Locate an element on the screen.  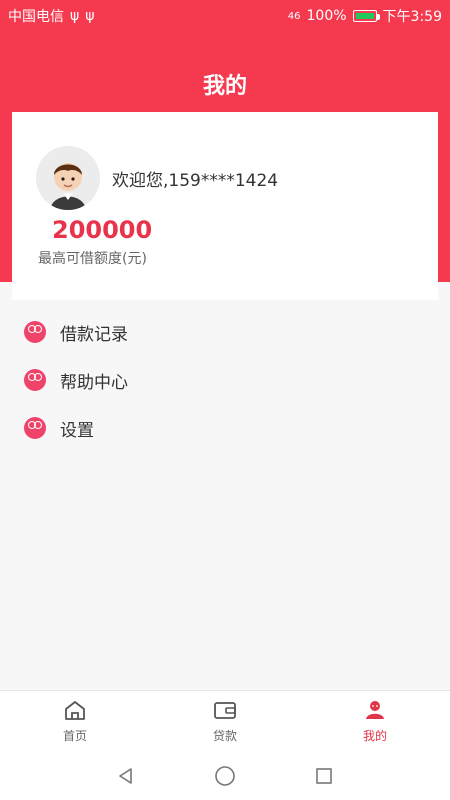
status-right: 46 100% 下午3:59 is located at coordinates (365, 16).